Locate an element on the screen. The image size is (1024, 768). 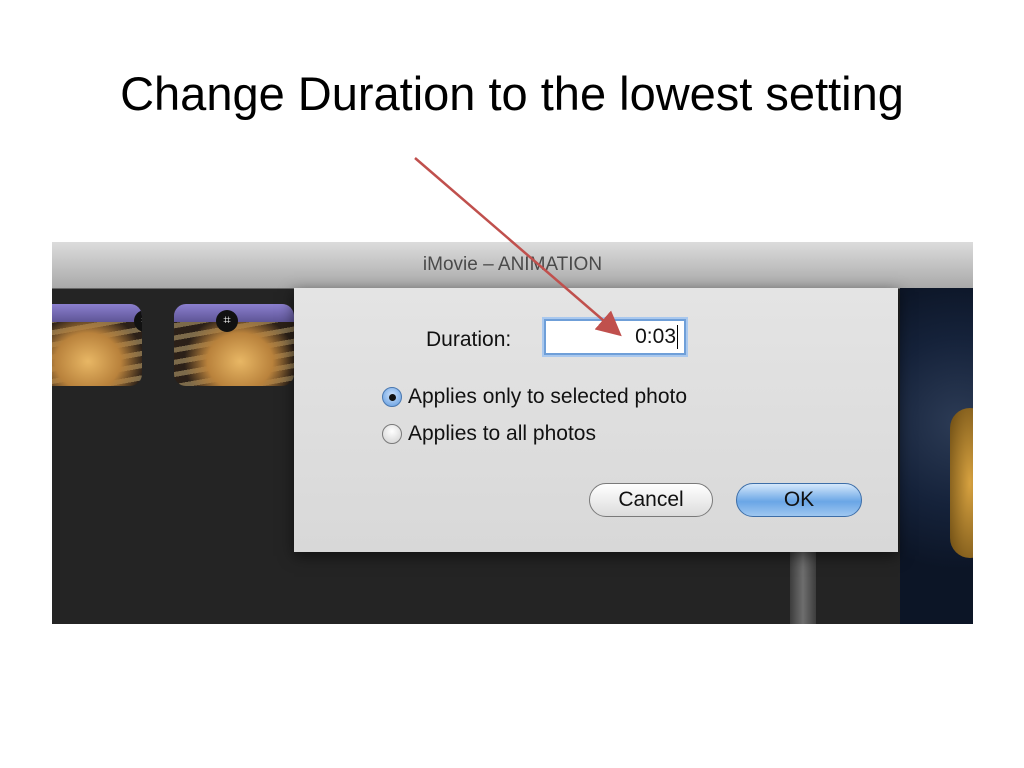
cancel-button: Cancel is located at coordinates (651, 500).